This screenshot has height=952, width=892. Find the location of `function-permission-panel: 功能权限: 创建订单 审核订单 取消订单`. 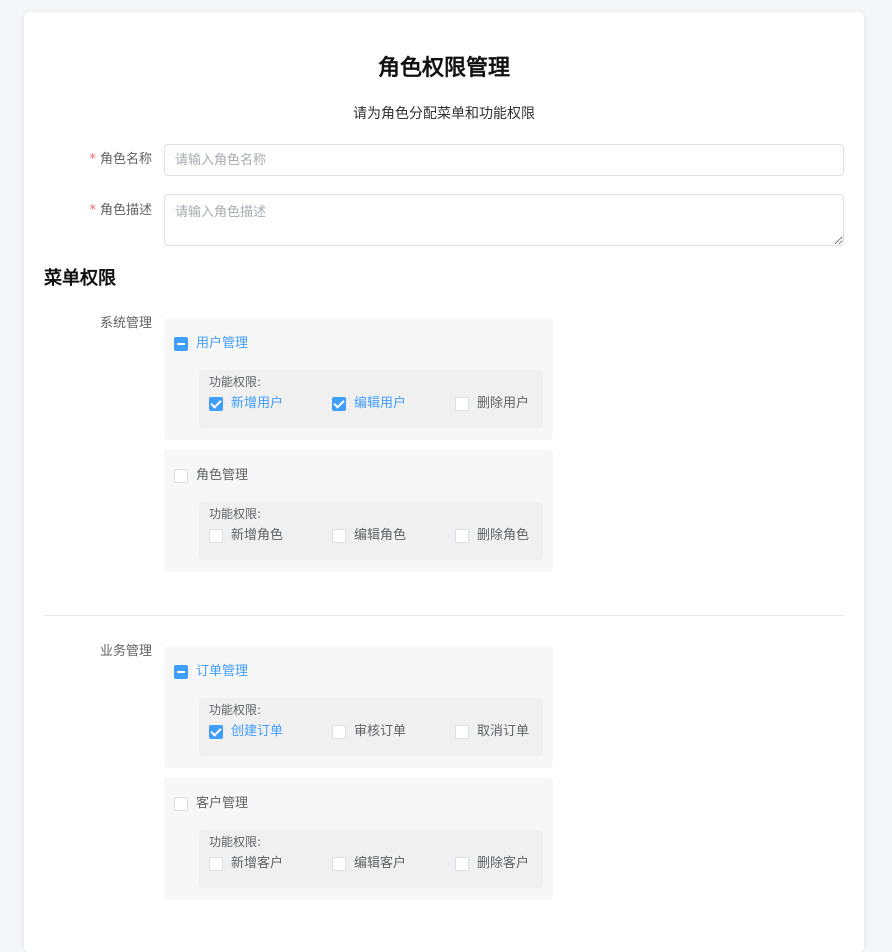

function-permission-panel: 功能权限: 创建订单 审核订单 取消订单 is located at coordinates (371, 727).